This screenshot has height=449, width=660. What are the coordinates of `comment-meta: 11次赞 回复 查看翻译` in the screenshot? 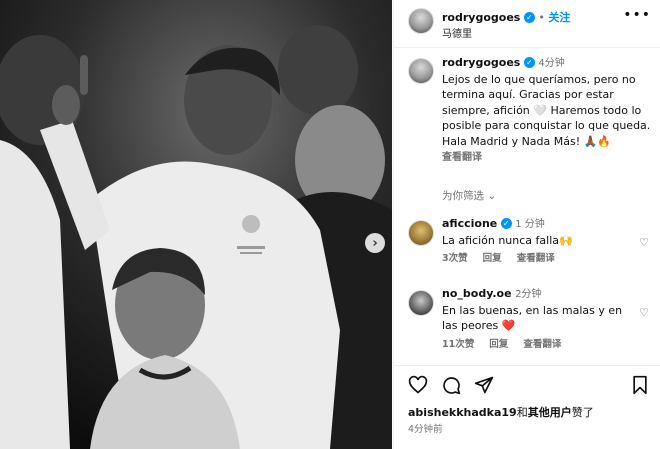 It's located at (537, 345).